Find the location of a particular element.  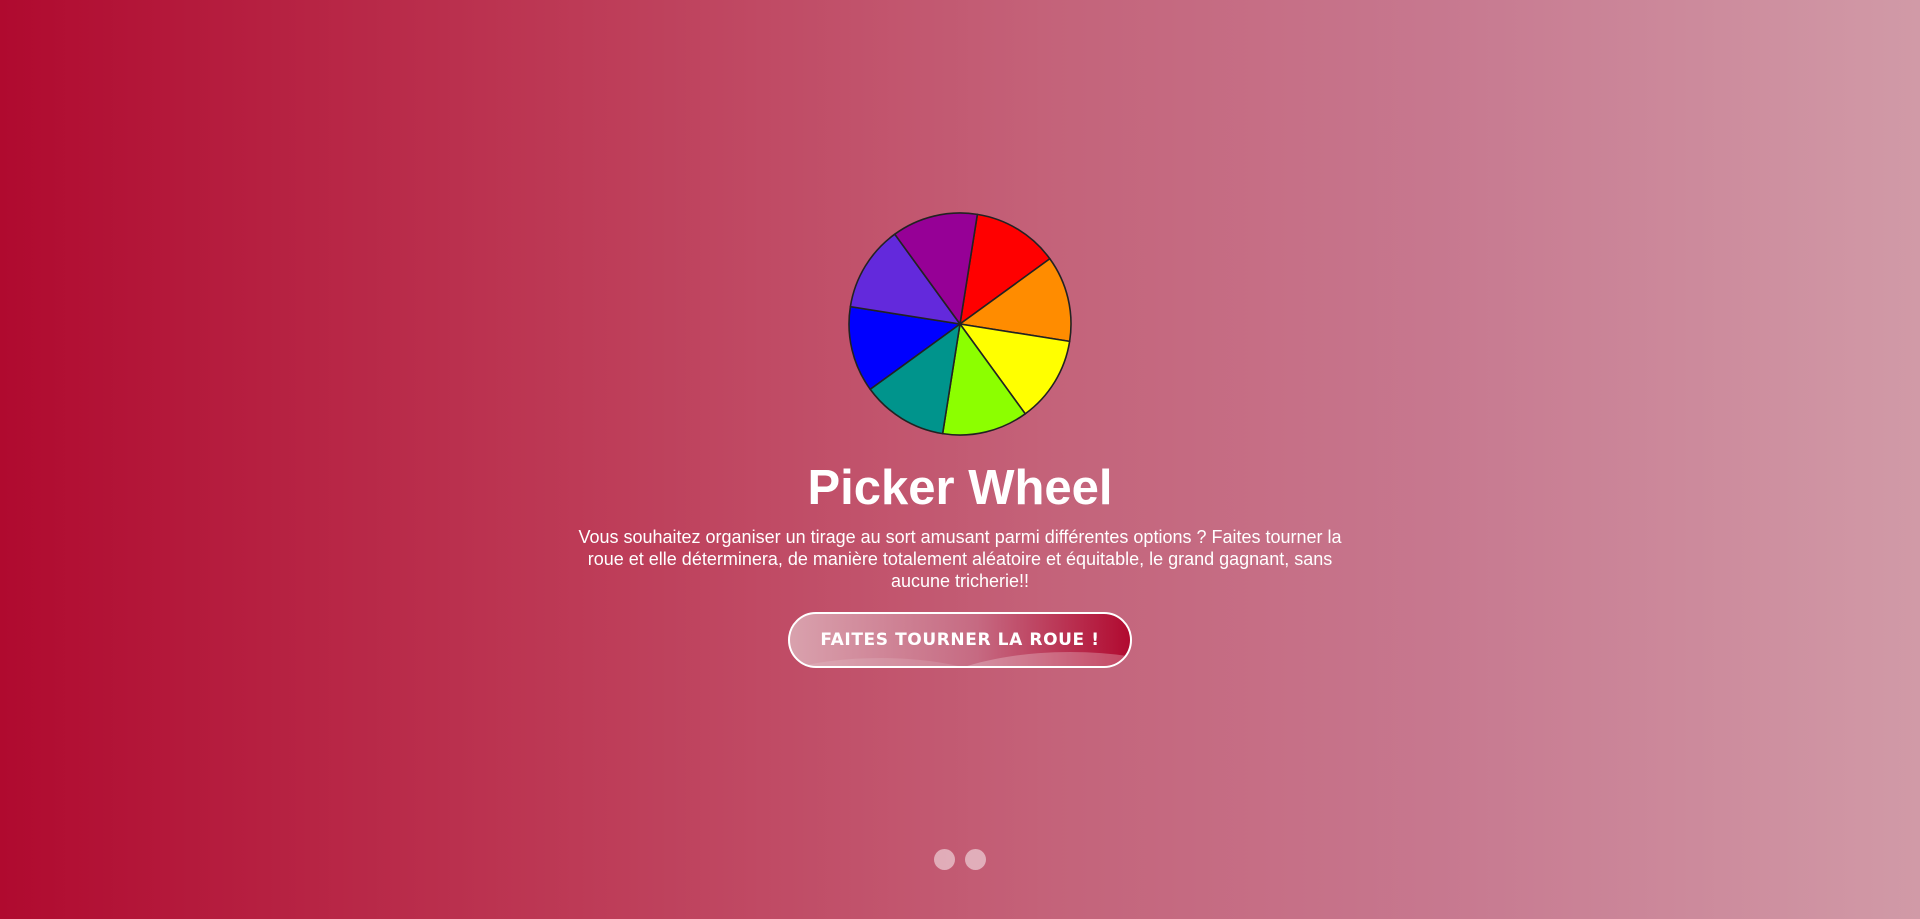

spin-wheel-button-label: FAITES TOURNER LA ROUE ! is located at coordinates (960, 640).